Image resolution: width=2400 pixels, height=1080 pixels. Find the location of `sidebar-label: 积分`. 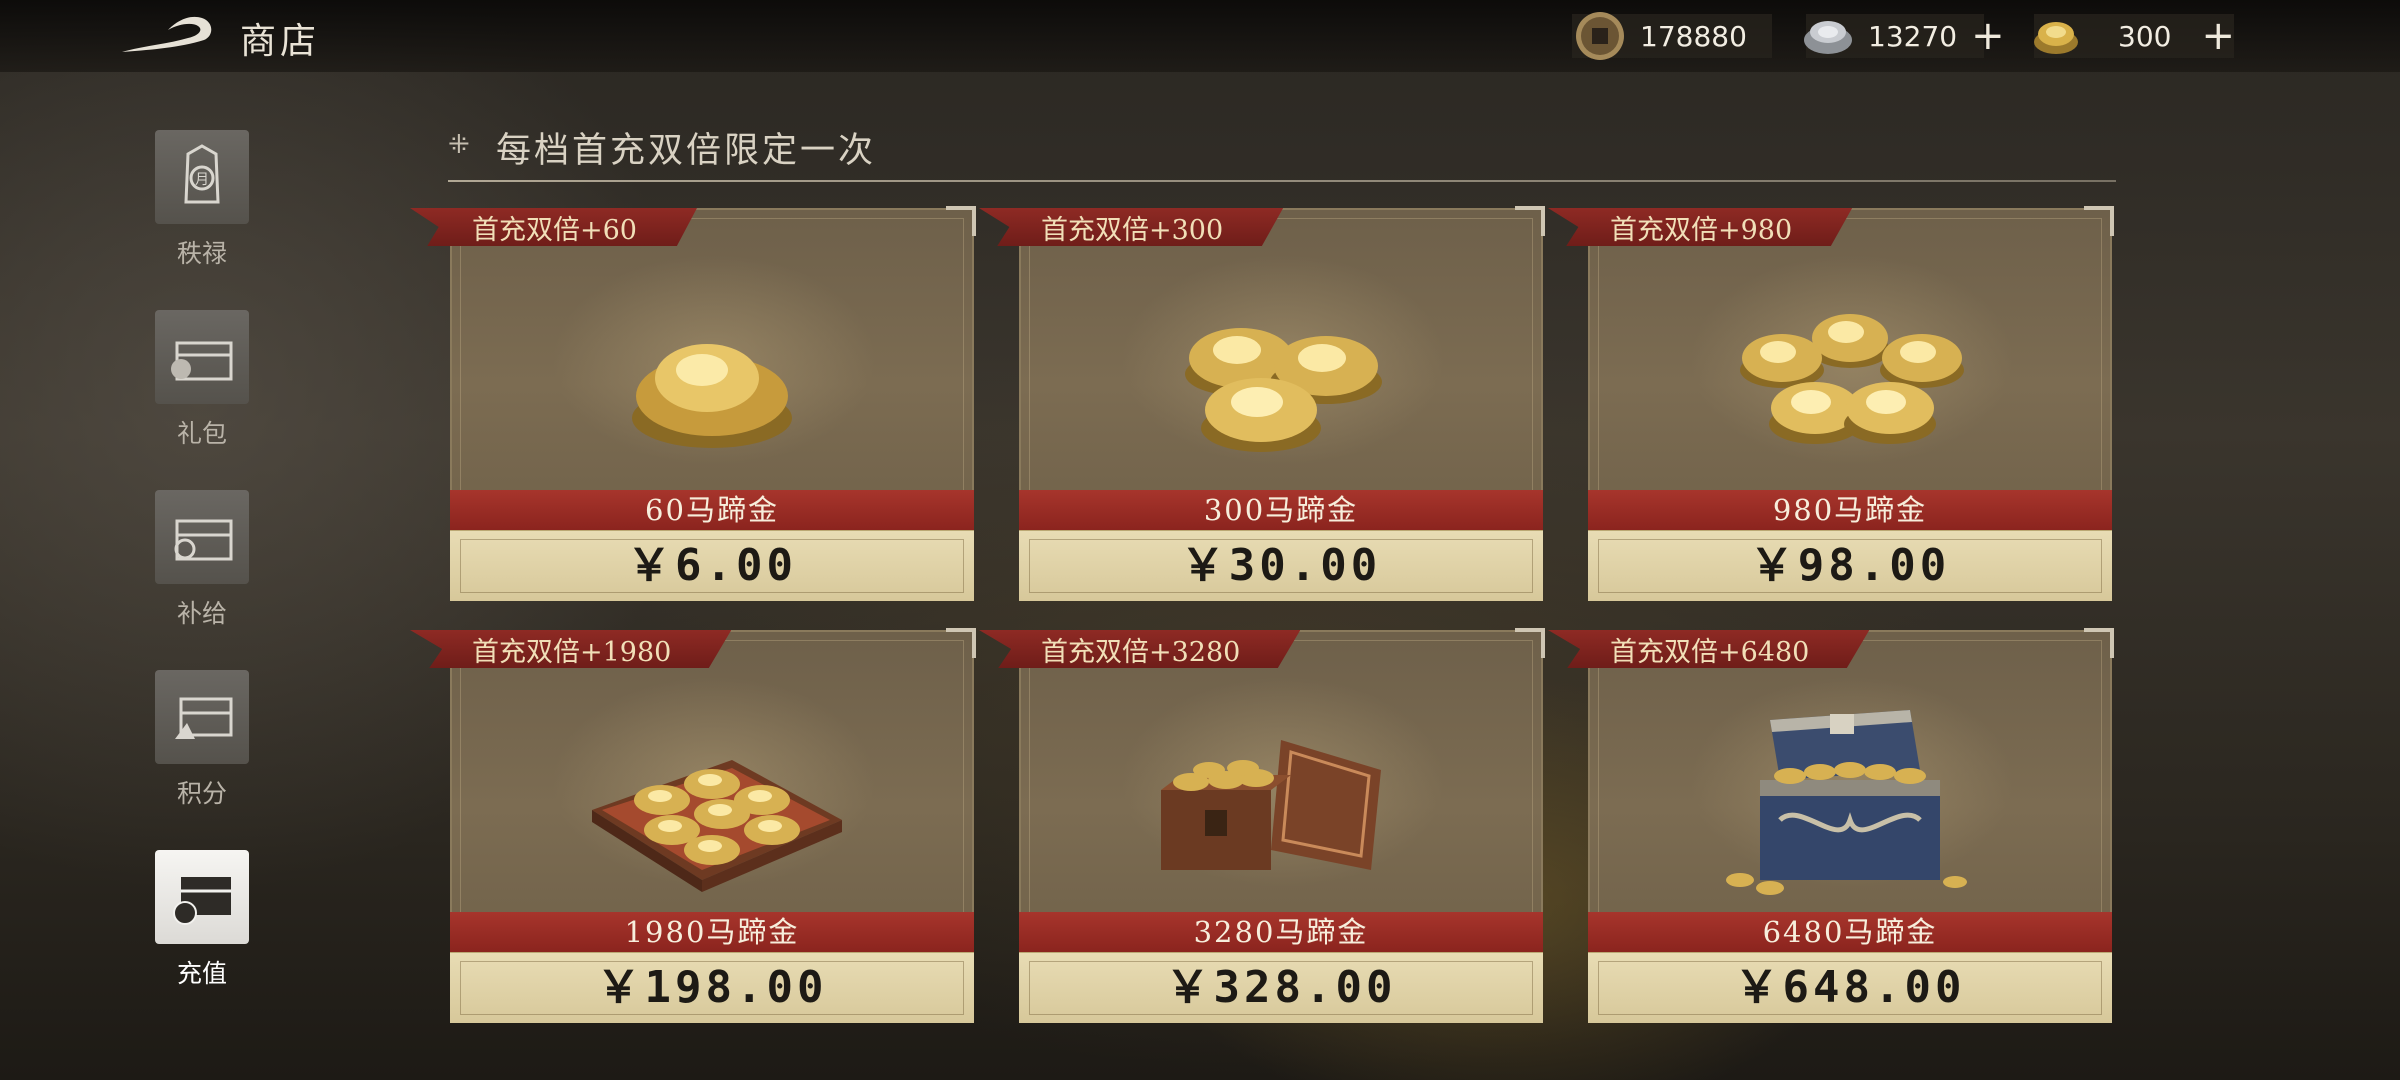

sidebar-label: 积分 is located at coordinates (201, 793).